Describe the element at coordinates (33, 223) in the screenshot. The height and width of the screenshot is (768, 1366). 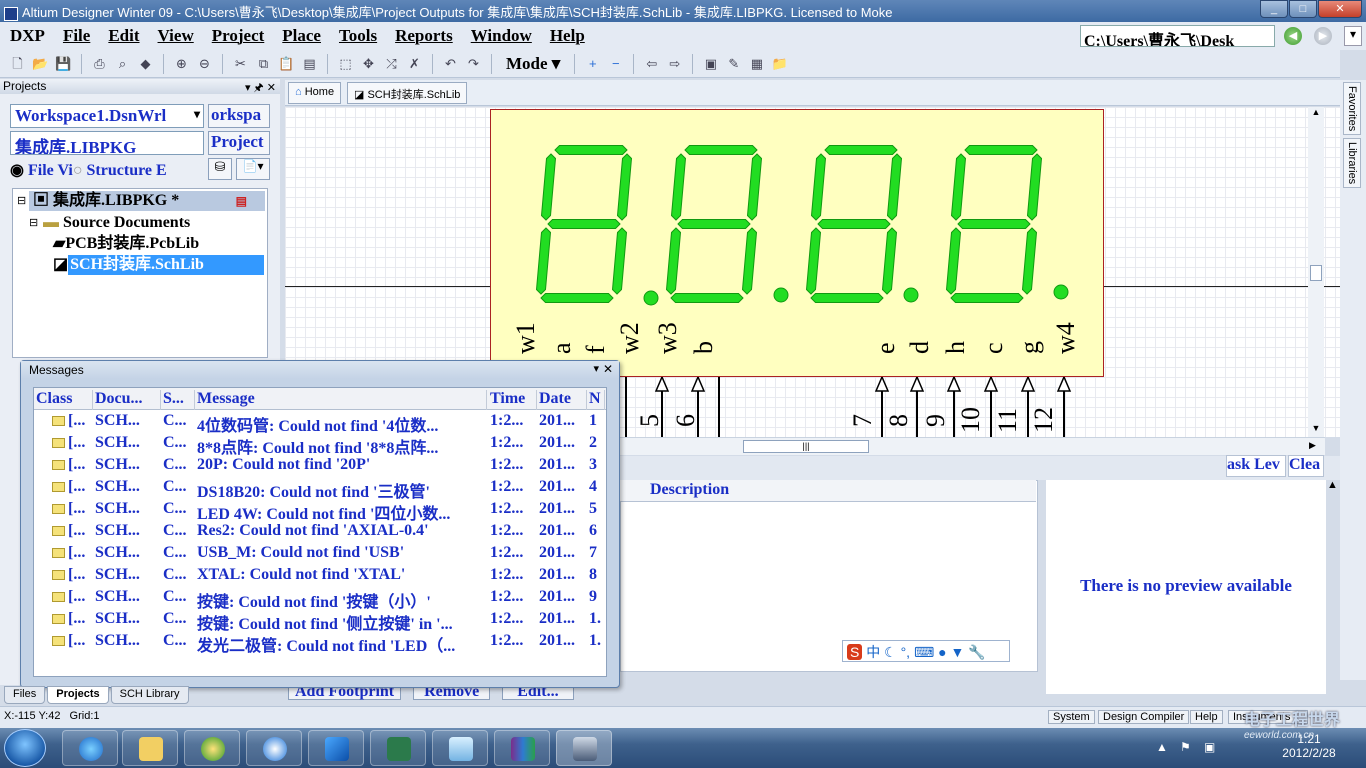
I see `folder-expand-icon: ⊟` at that location.